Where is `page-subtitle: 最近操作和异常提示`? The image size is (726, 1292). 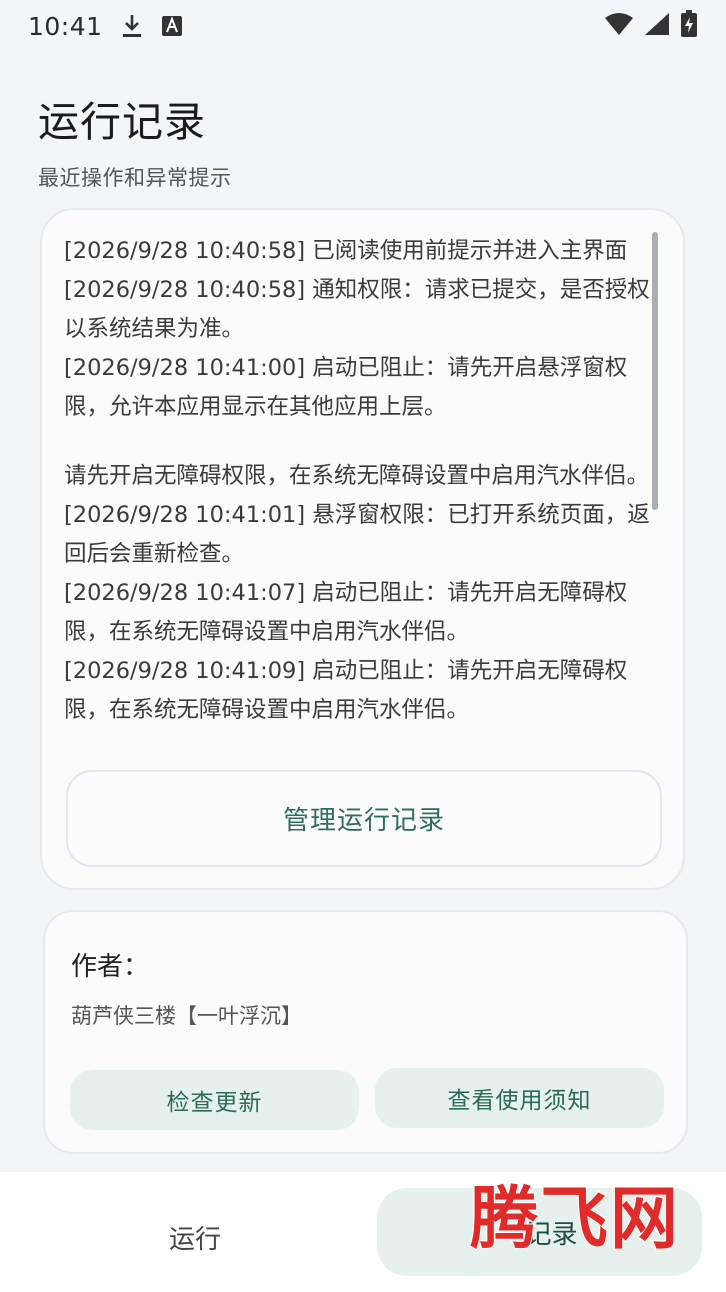
page-subtitle: 最近操作和异常提示 is located at coordinates (135, 178).